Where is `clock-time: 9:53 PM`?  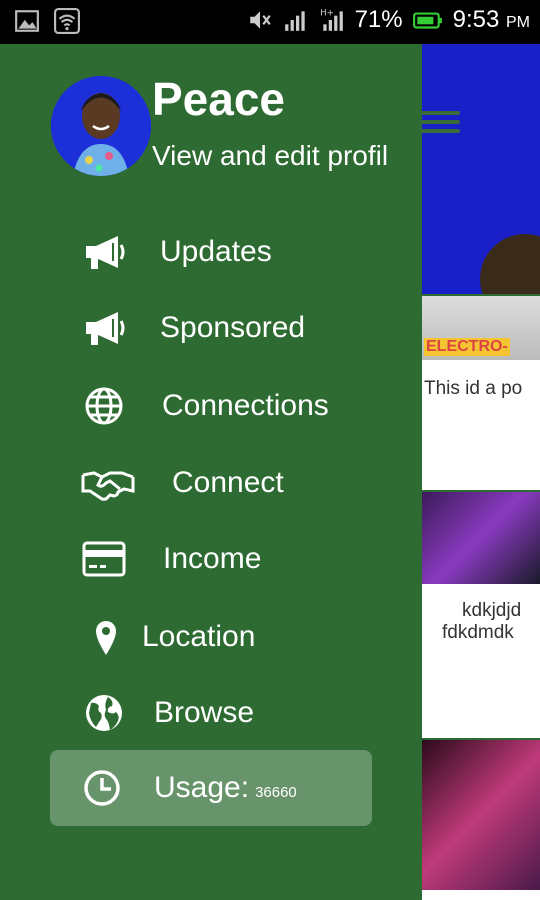 clock-time: 9:53 PM is located at coordinates (491, 19).